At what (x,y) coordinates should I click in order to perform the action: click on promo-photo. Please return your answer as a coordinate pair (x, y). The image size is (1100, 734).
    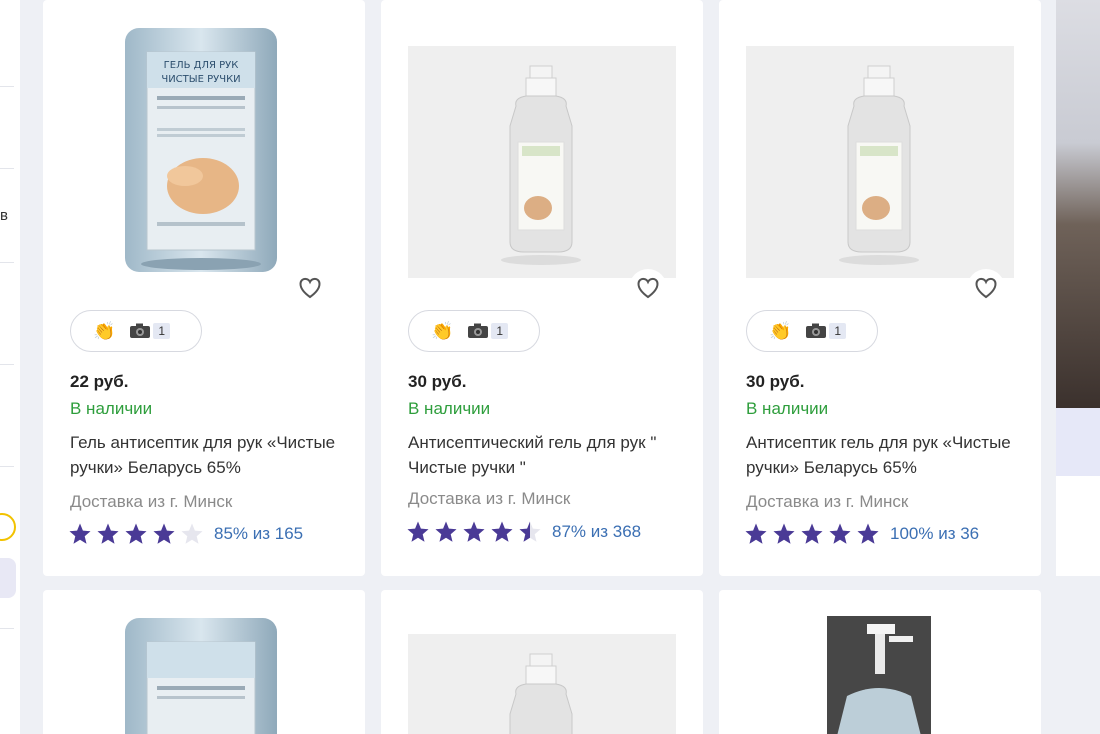
    Looking at the image, I should click on (1078, 204).